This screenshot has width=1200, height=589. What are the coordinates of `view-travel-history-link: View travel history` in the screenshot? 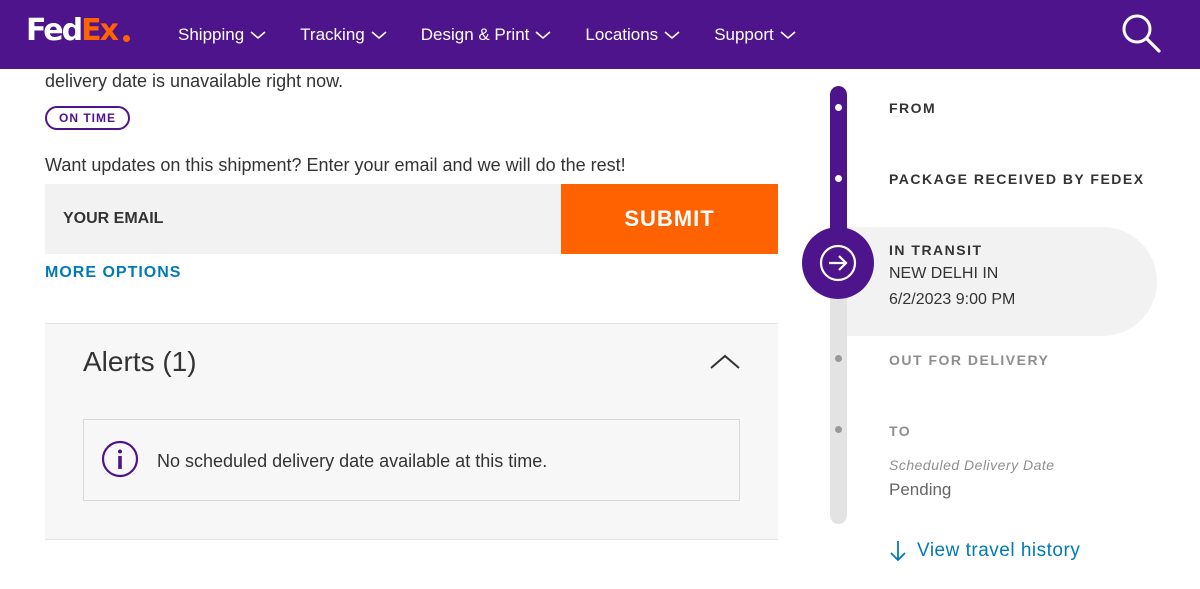 It's located at (984, 551).